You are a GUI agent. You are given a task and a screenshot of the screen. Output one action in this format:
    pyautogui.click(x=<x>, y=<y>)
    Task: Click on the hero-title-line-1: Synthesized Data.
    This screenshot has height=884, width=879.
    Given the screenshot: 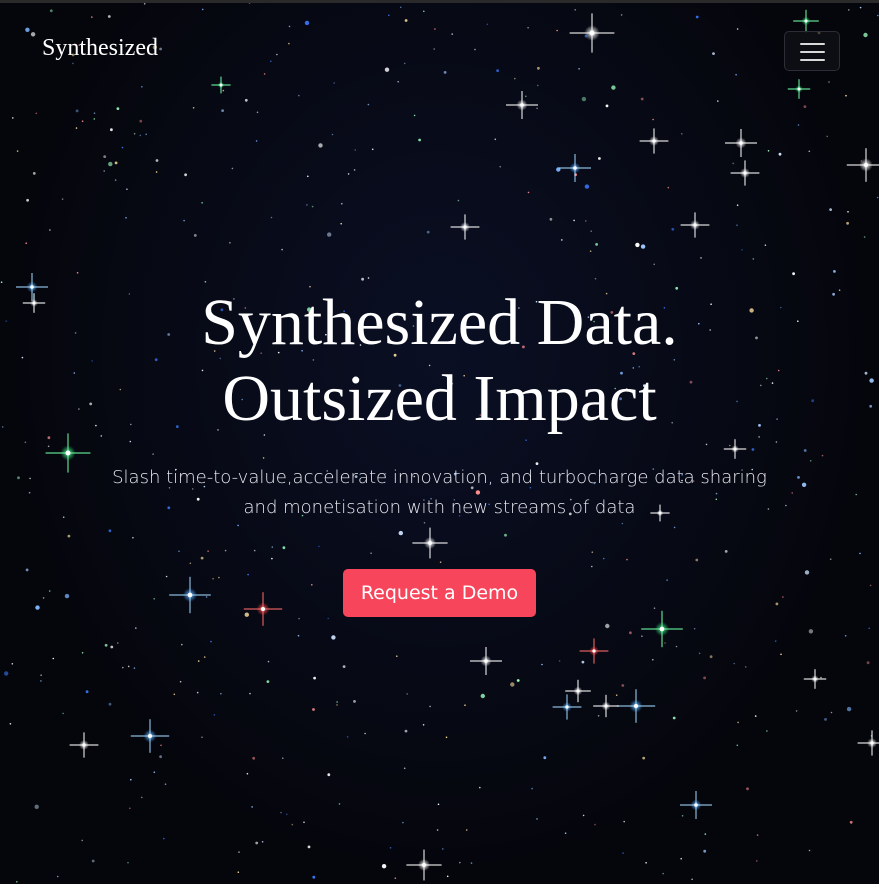 What is the action you would take?
    pyautogui.click(x=439, y=322)
    